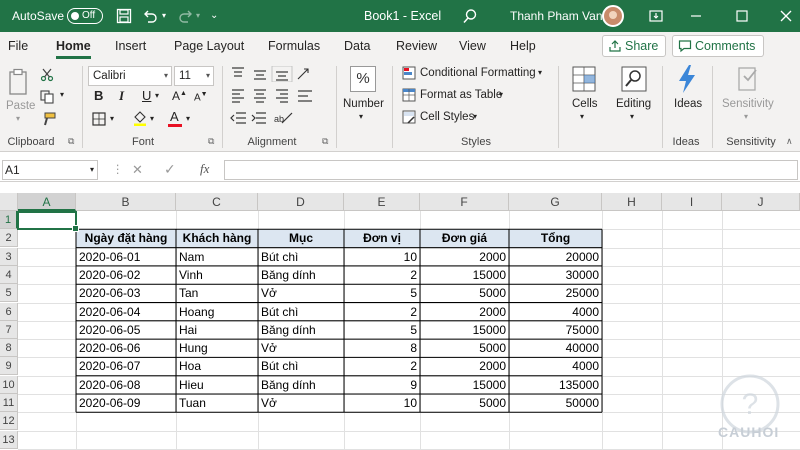  Describe the element at coordinates (146, 95) in the screenshot. I see `underline-button: U` at that location.